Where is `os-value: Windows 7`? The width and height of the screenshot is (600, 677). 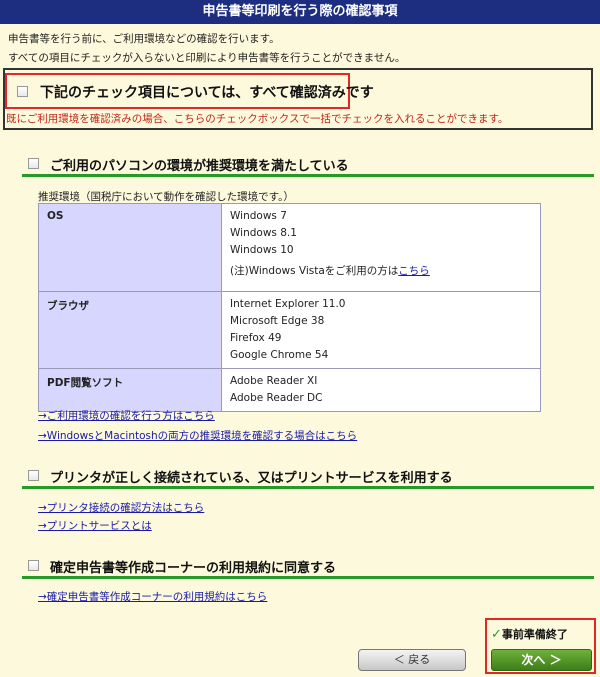 os-value: Windows 7 is located at coordinates (258, 216).